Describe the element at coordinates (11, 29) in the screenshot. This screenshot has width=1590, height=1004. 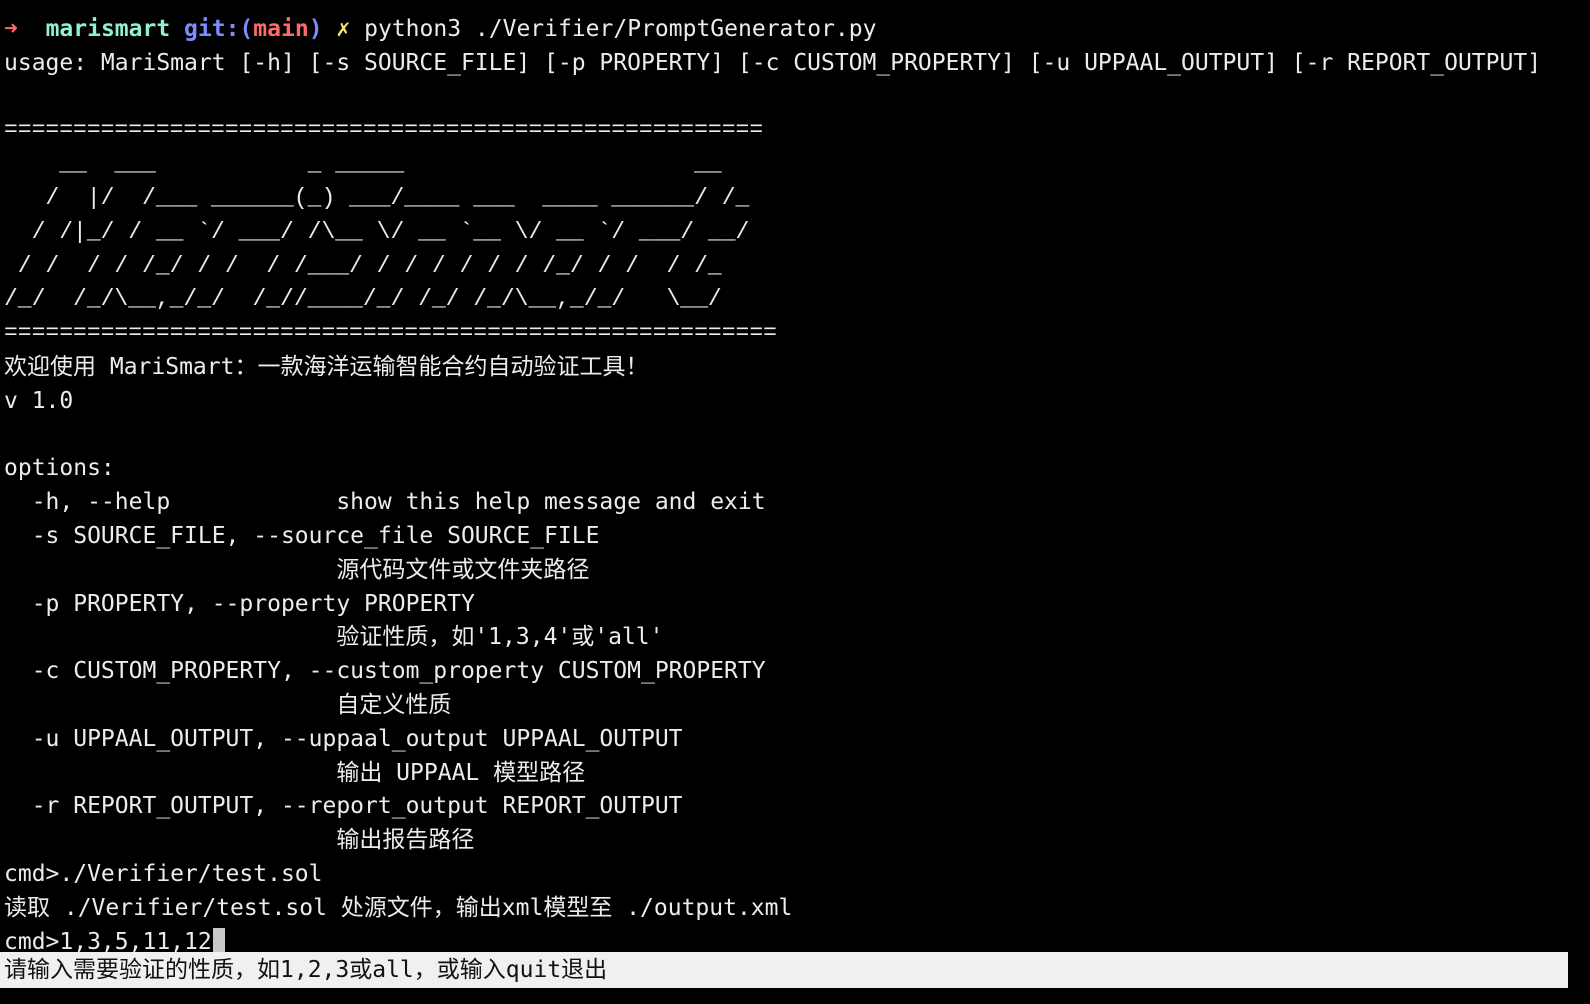
I see `prompt-arrow-icon: ➜` at that location.